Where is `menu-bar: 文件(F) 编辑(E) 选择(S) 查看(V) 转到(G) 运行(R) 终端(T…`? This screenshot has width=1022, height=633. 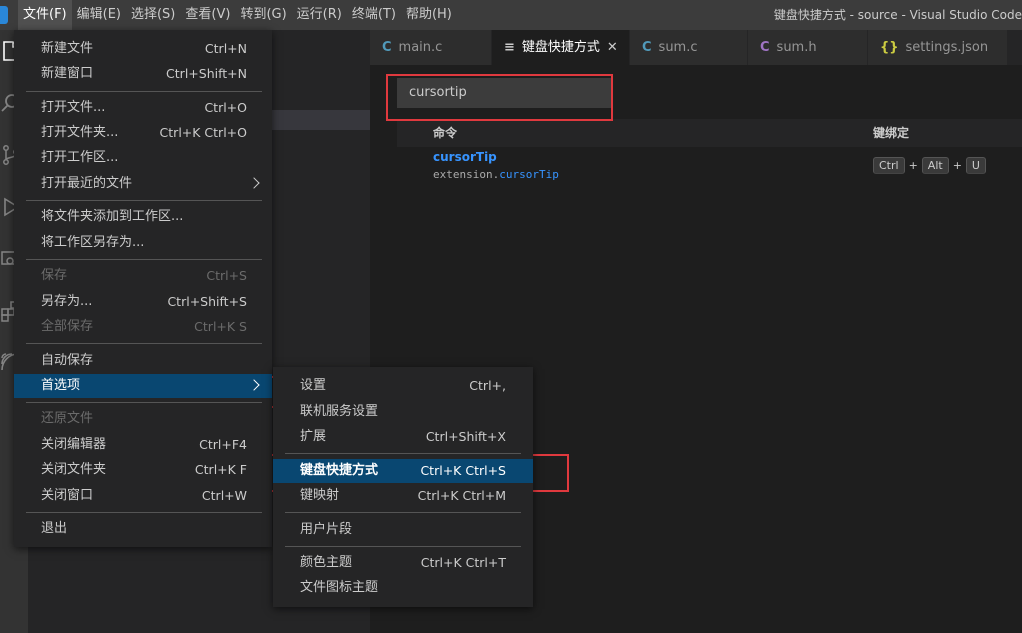
menu-bar: 文件(F) 编辑(E) 选择(S) 查看(V) 转到(G) 运行(R) 终端(T… is located at coordinates (237, 15).